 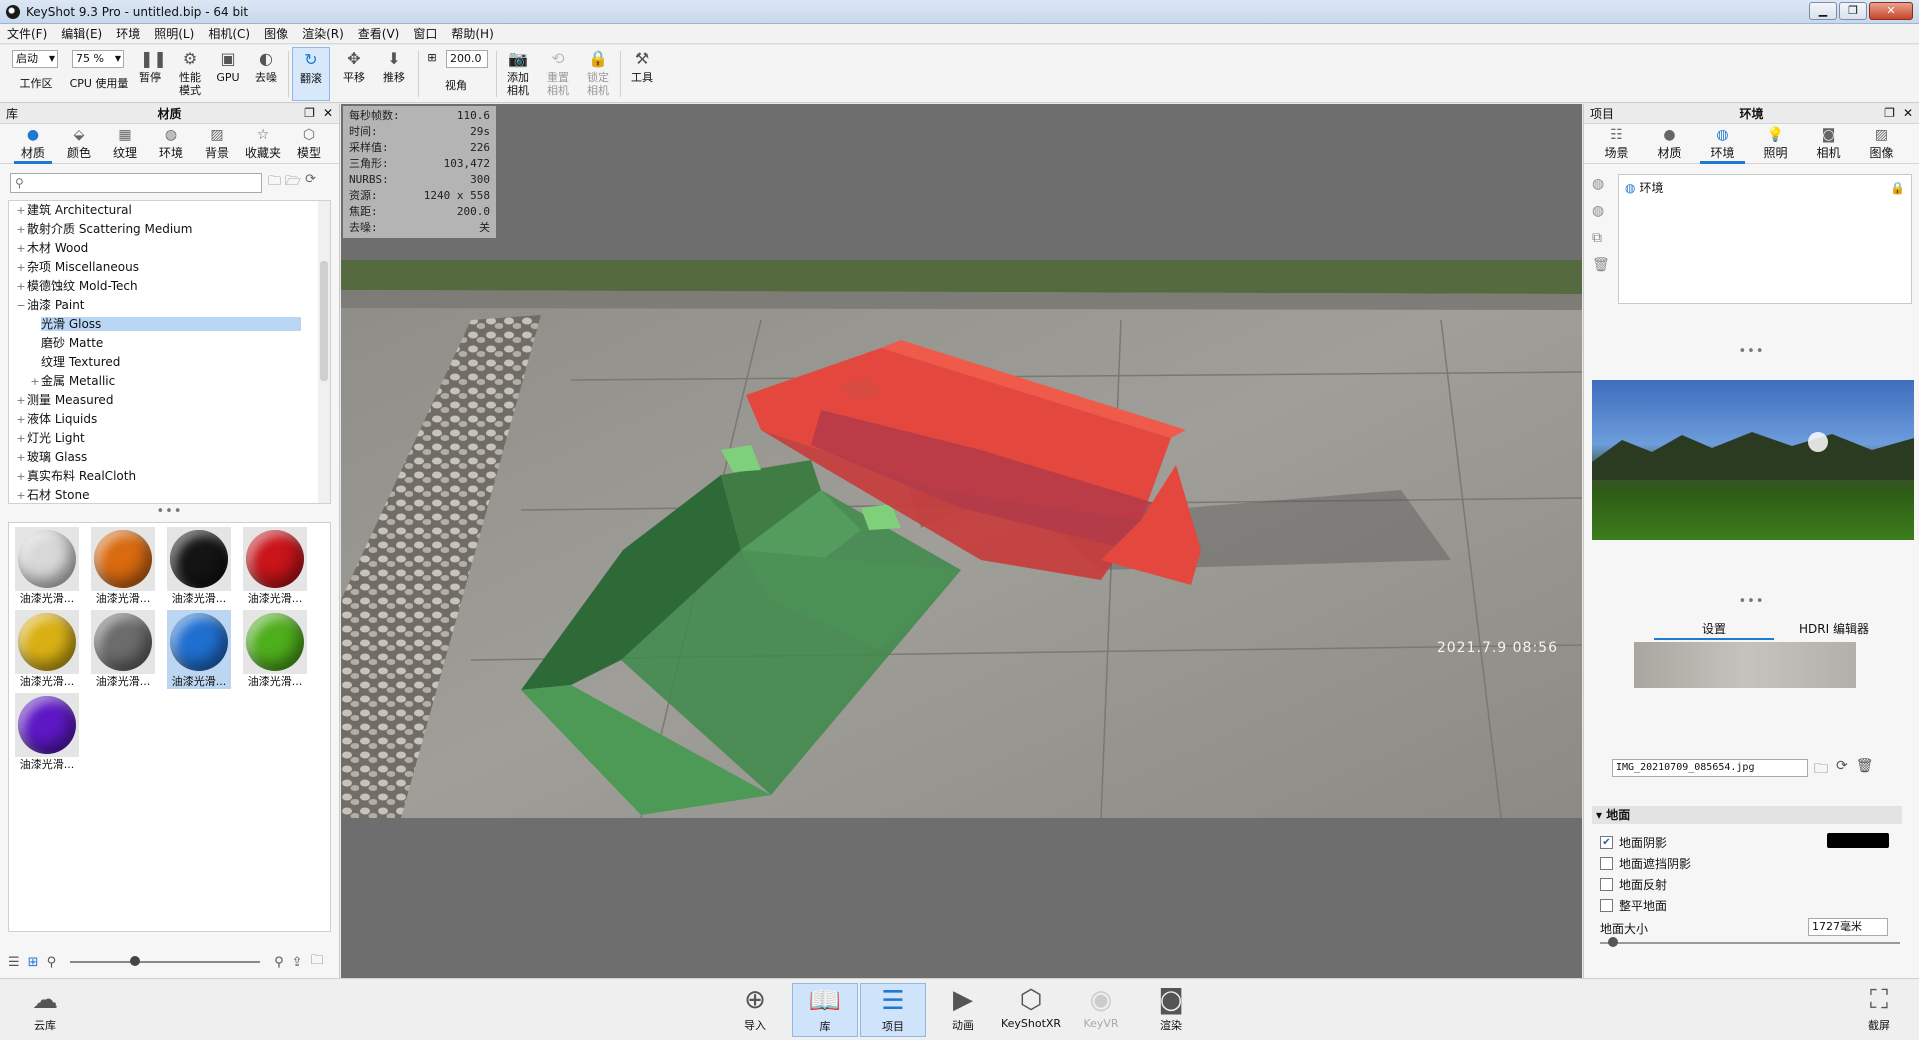 What do you see at coordinates (1714, 630) in the screenshot?
I see `subtab-settings: 设置` at bounding box center [1714, 630].